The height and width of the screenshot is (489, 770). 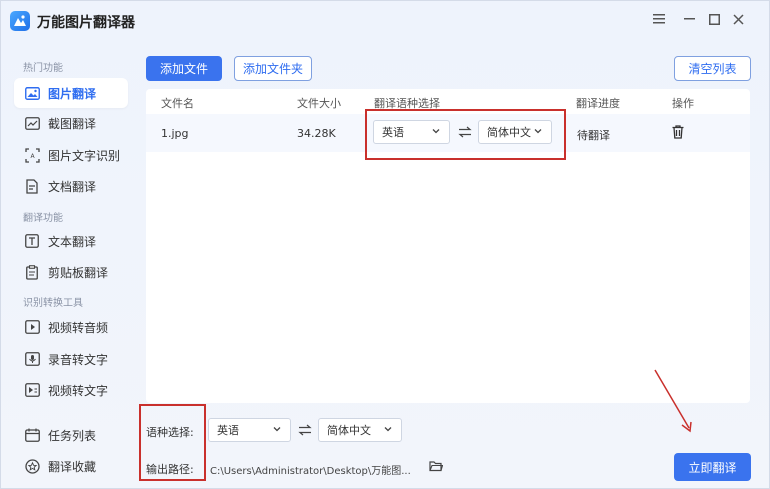 I want to click on sidebar-item-label: 翻译收藏, so click(x=72, y=466).